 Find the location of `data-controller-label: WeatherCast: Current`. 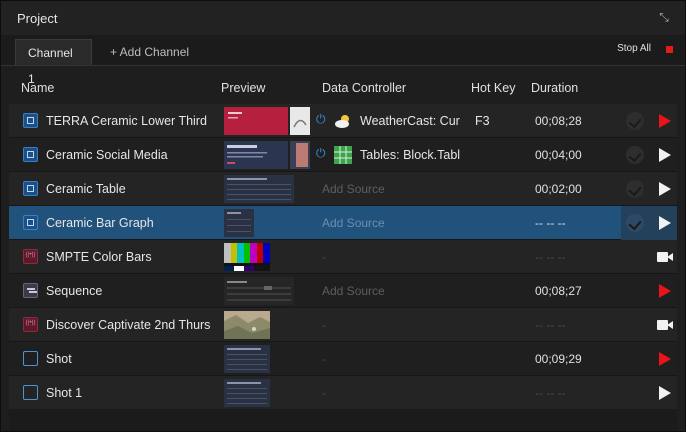

data-controller-label: WeatherCast: Current is located at coordinates (410, 121).